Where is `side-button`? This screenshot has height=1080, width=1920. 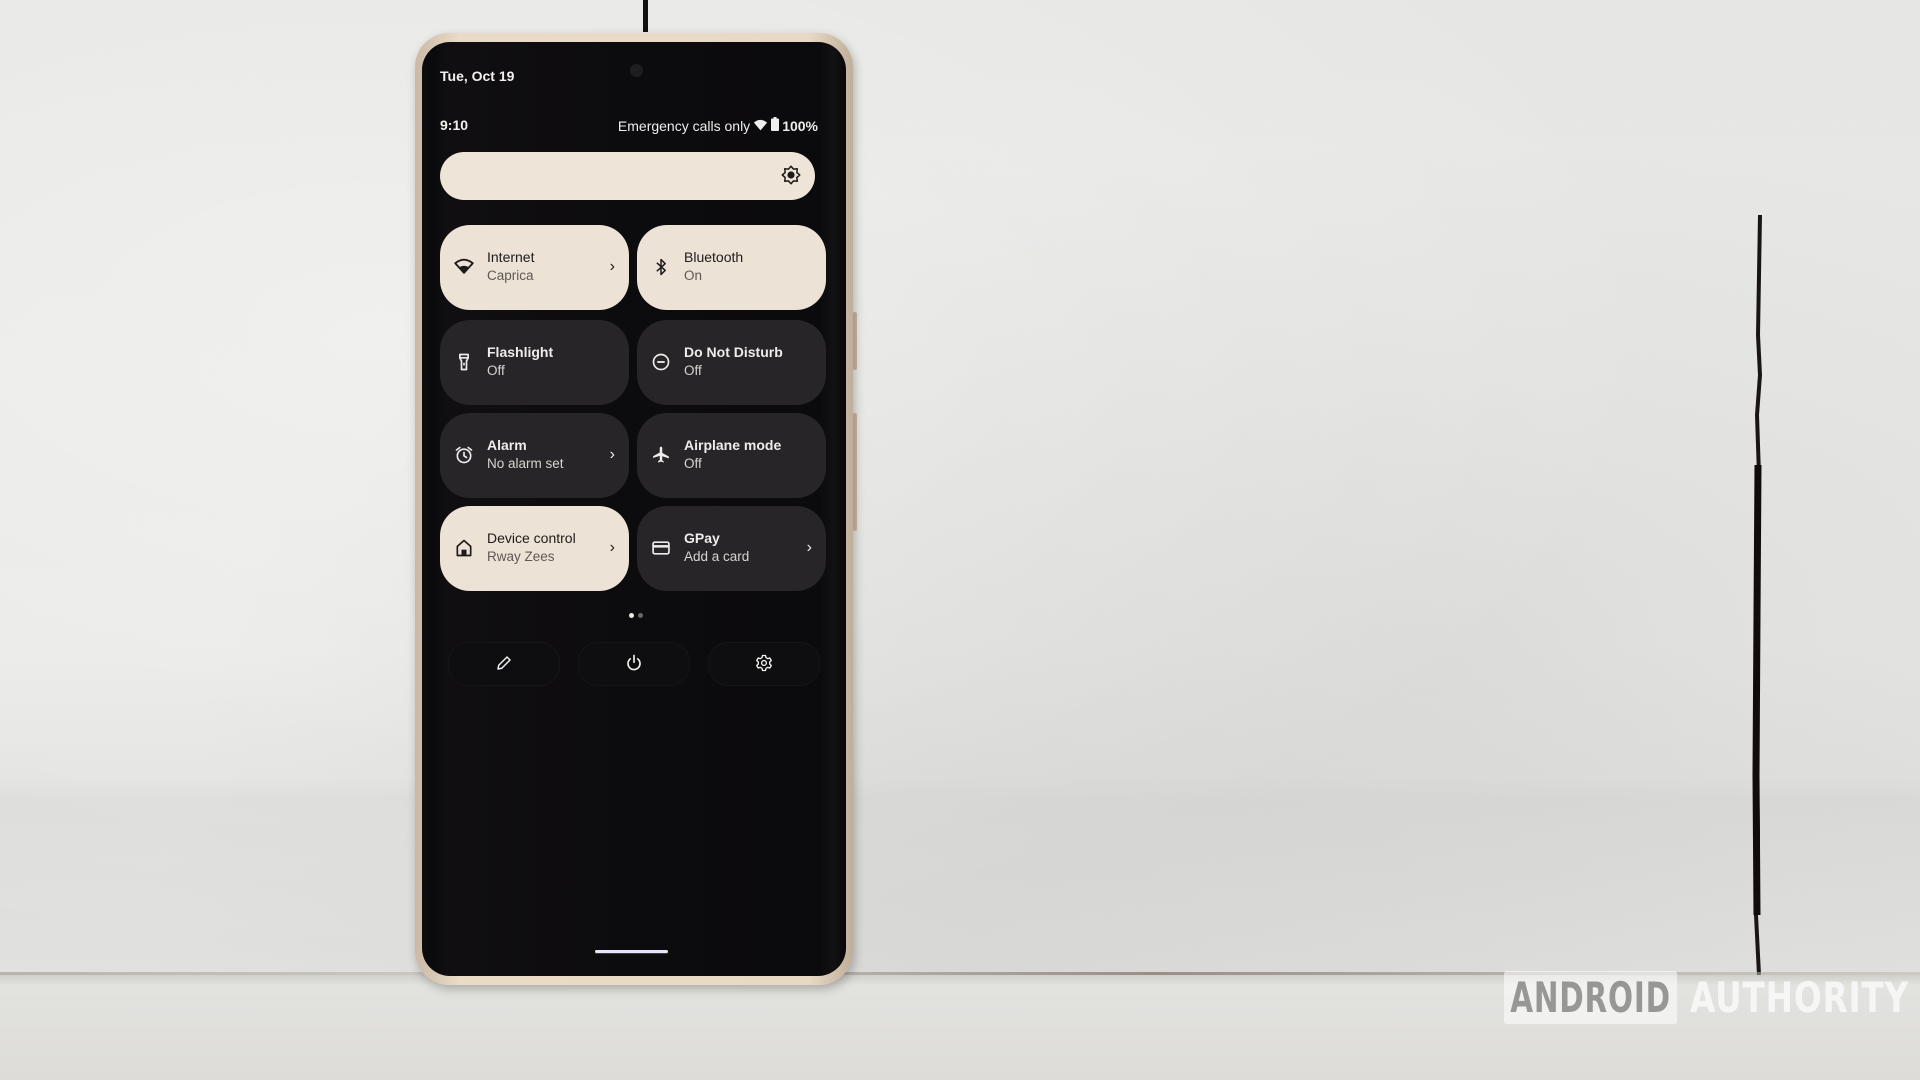 side-button is located at coordinates (855, 472).